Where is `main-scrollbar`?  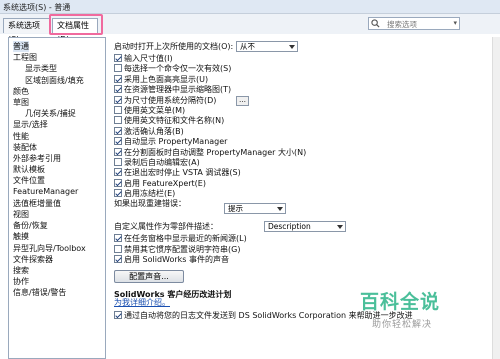
main-scrollbar is located at coordinates (496, 198).